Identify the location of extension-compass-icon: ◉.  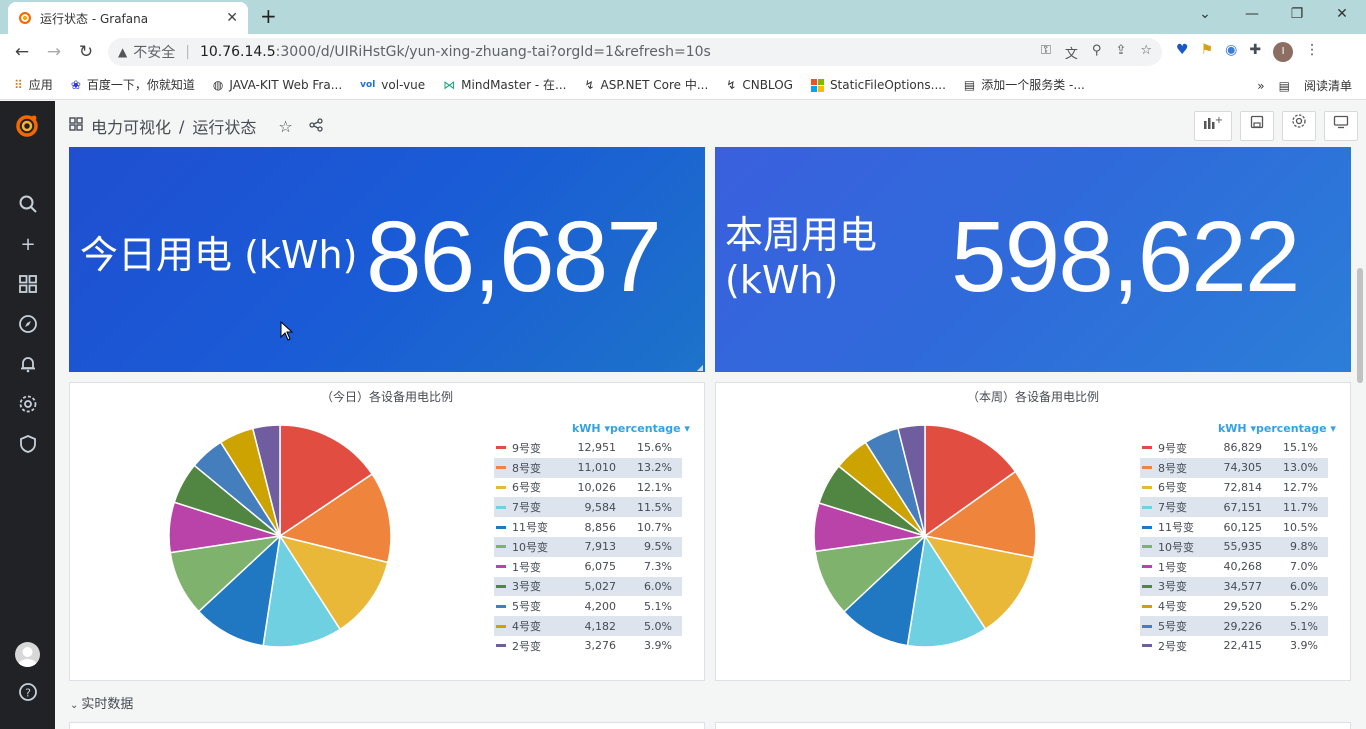
(1231, 52).